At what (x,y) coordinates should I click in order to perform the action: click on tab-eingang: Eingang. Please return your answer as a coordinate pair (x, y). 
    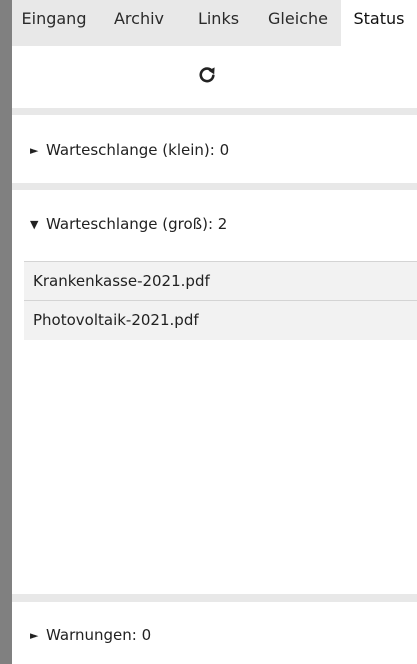
    Looking at the image, I should click on (54, 23).